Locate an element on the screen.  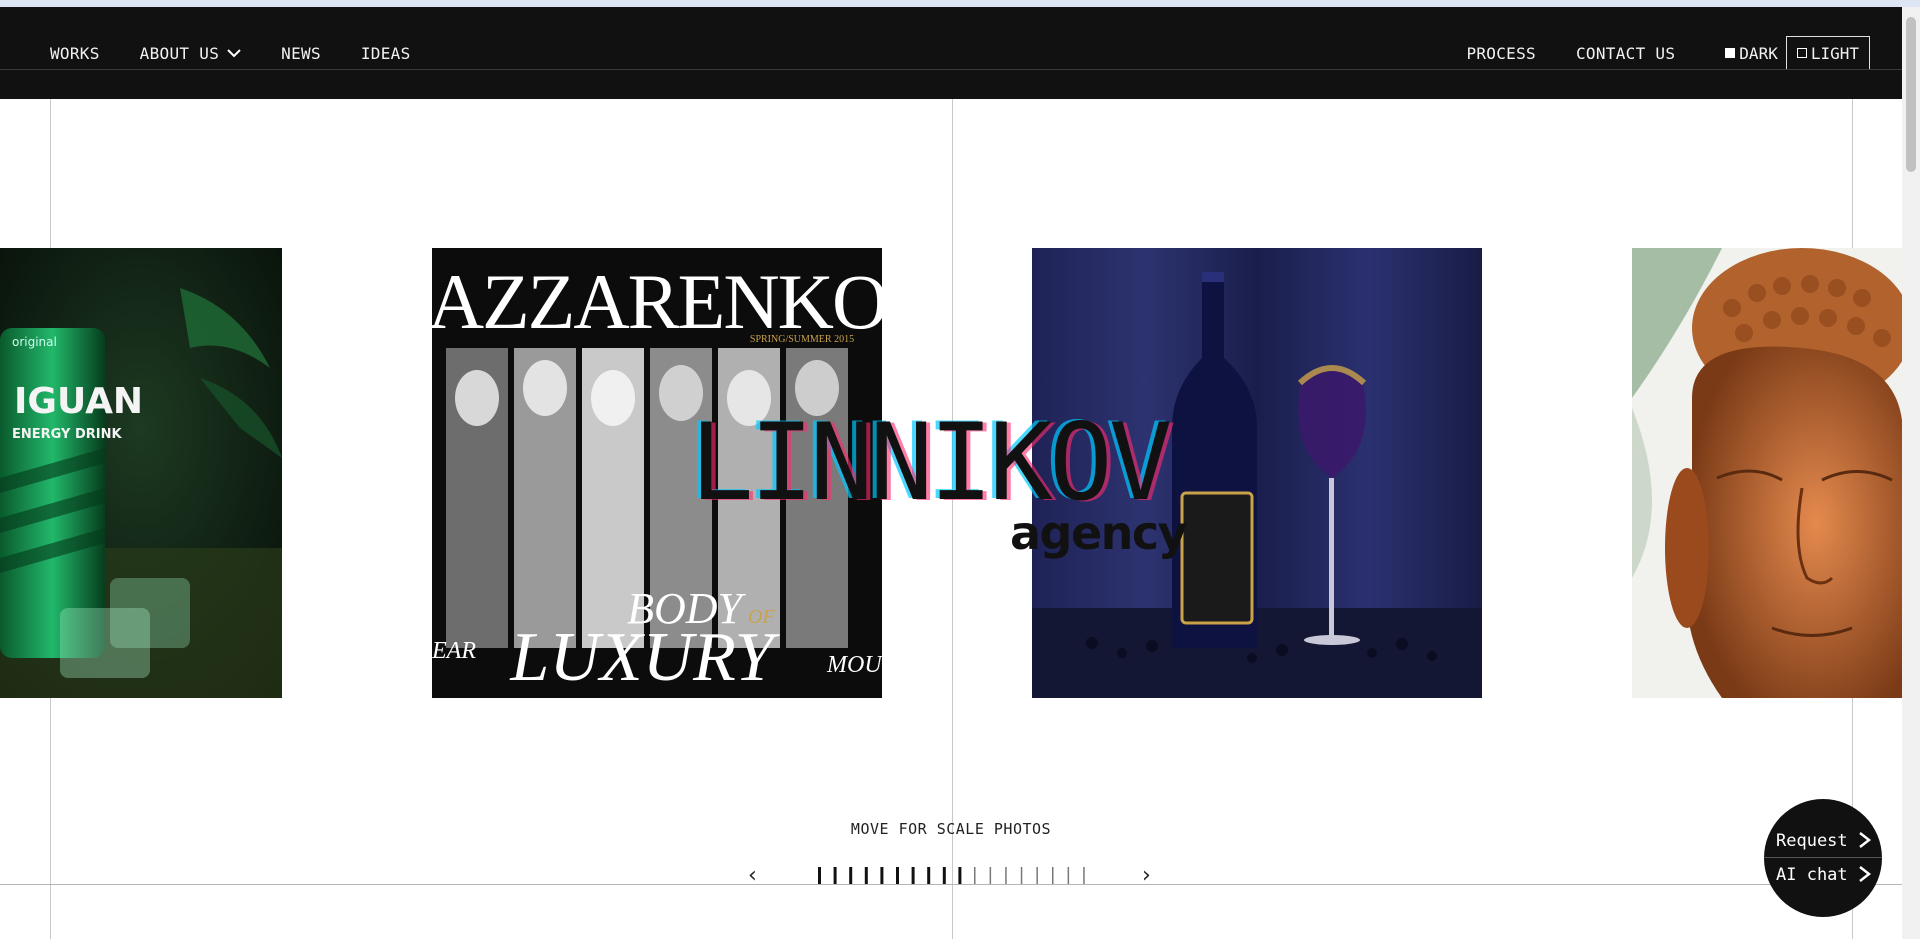
nav-guide-line is located at coordinates (951, 69).